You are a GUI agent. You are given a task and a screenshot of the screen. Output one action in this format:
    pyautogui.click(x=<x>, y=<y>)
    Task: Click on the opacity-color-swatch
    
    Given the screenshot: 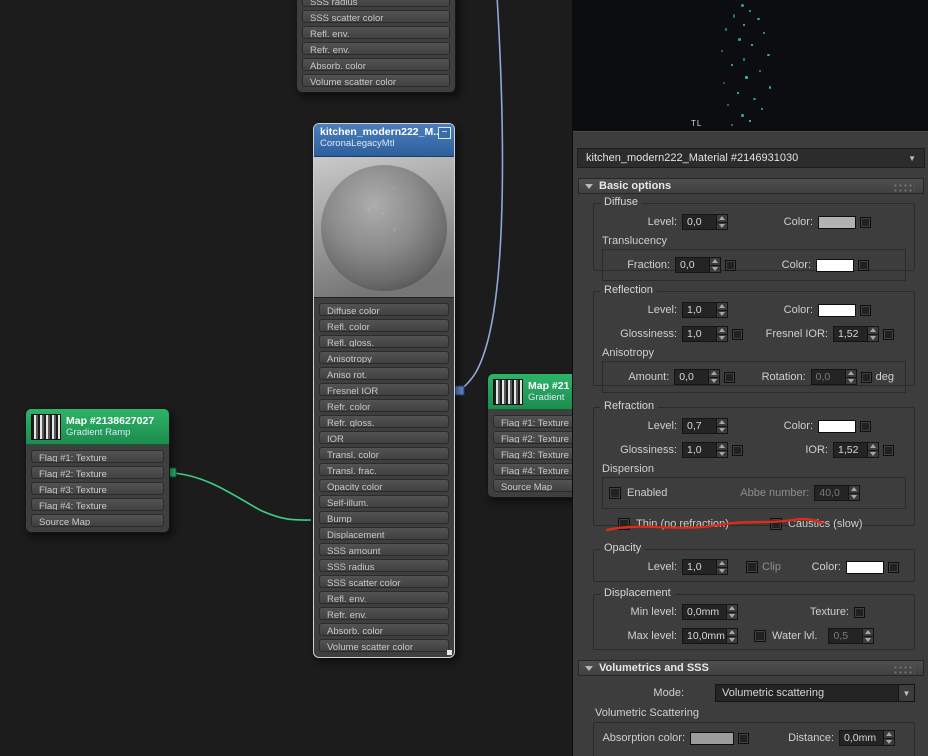 What is the action you would take?
    pyautogui.click(x=864, y=567)
    